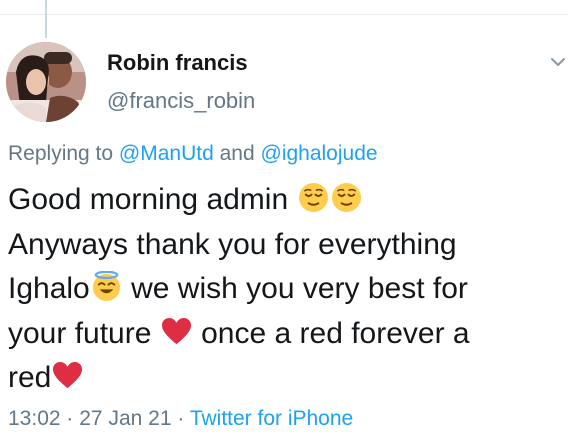 Image resolution: width=568 pixels, height=448 pixels. Describe the element at coordinates (284, 14) in the screenshot. I see `top-divider` at that location.